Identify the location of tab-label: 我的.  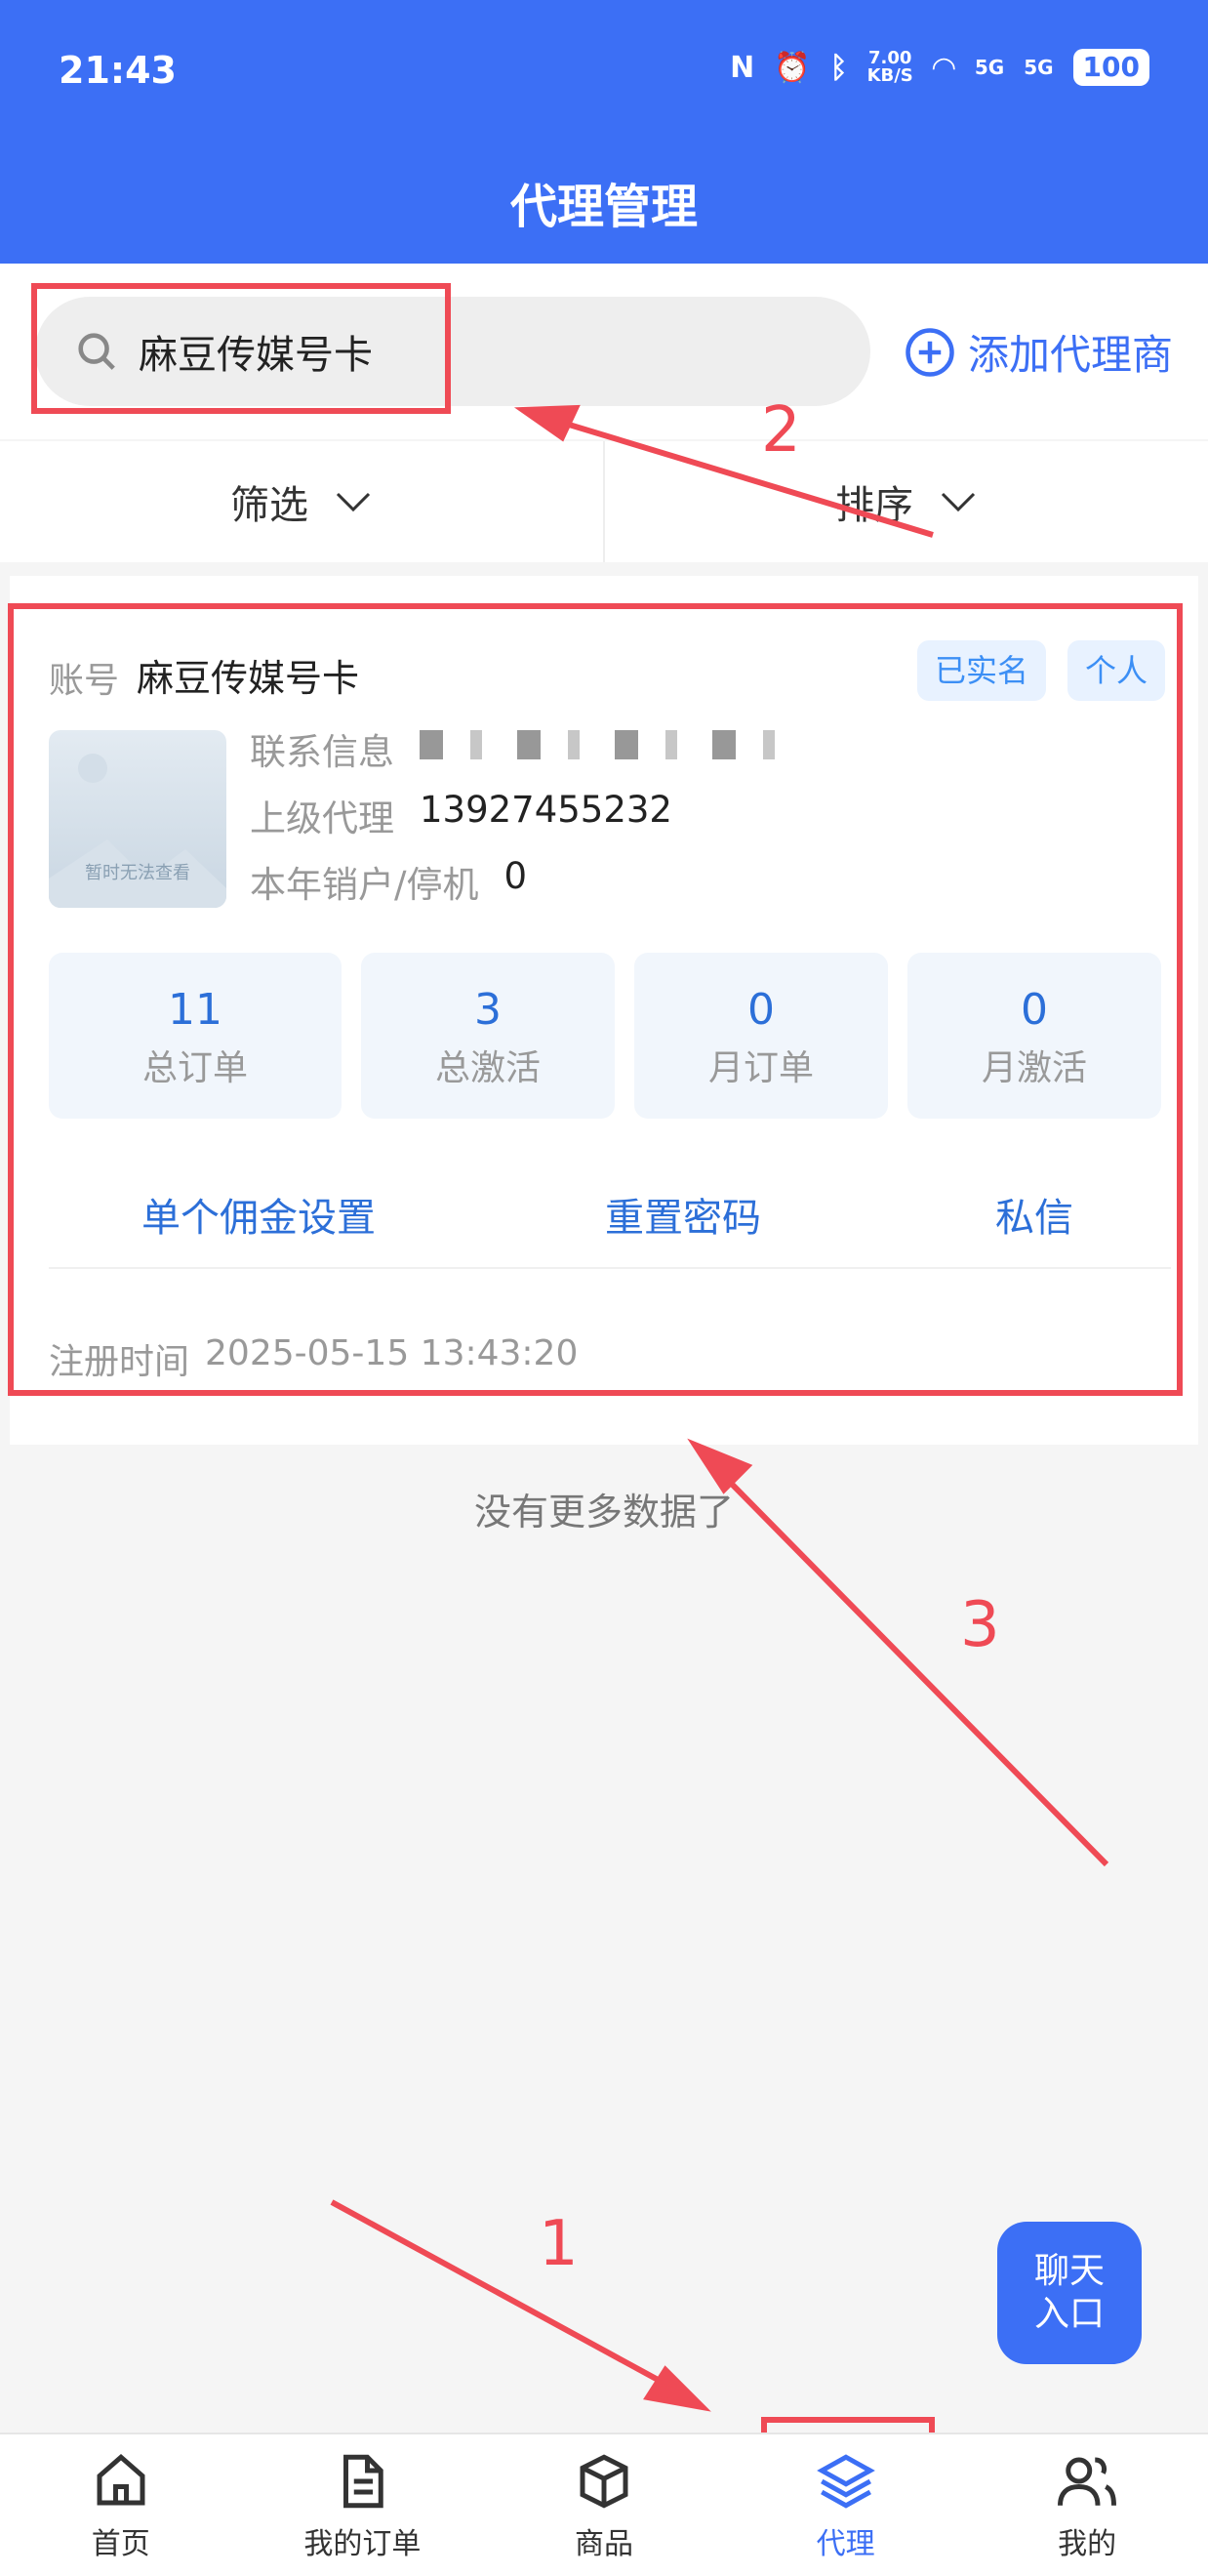
(1087, 2543).